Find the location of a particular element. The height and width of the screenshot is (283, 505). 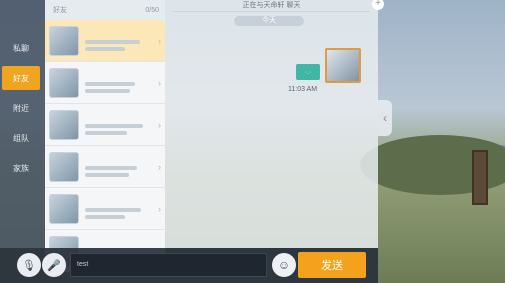

message-input: test is located at coordinates (168, 265).